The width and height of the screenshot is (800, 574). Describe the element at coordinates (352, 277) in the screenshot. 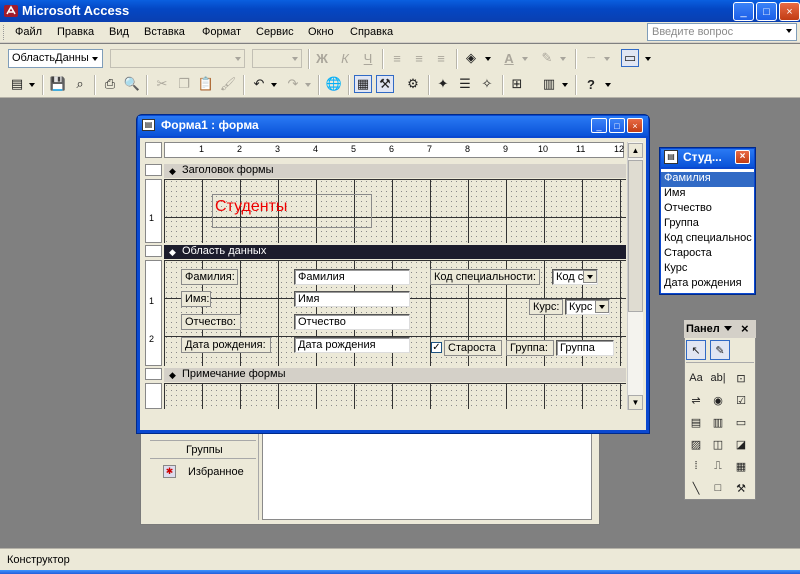

I see `surname-field: Фамилия` at that location.